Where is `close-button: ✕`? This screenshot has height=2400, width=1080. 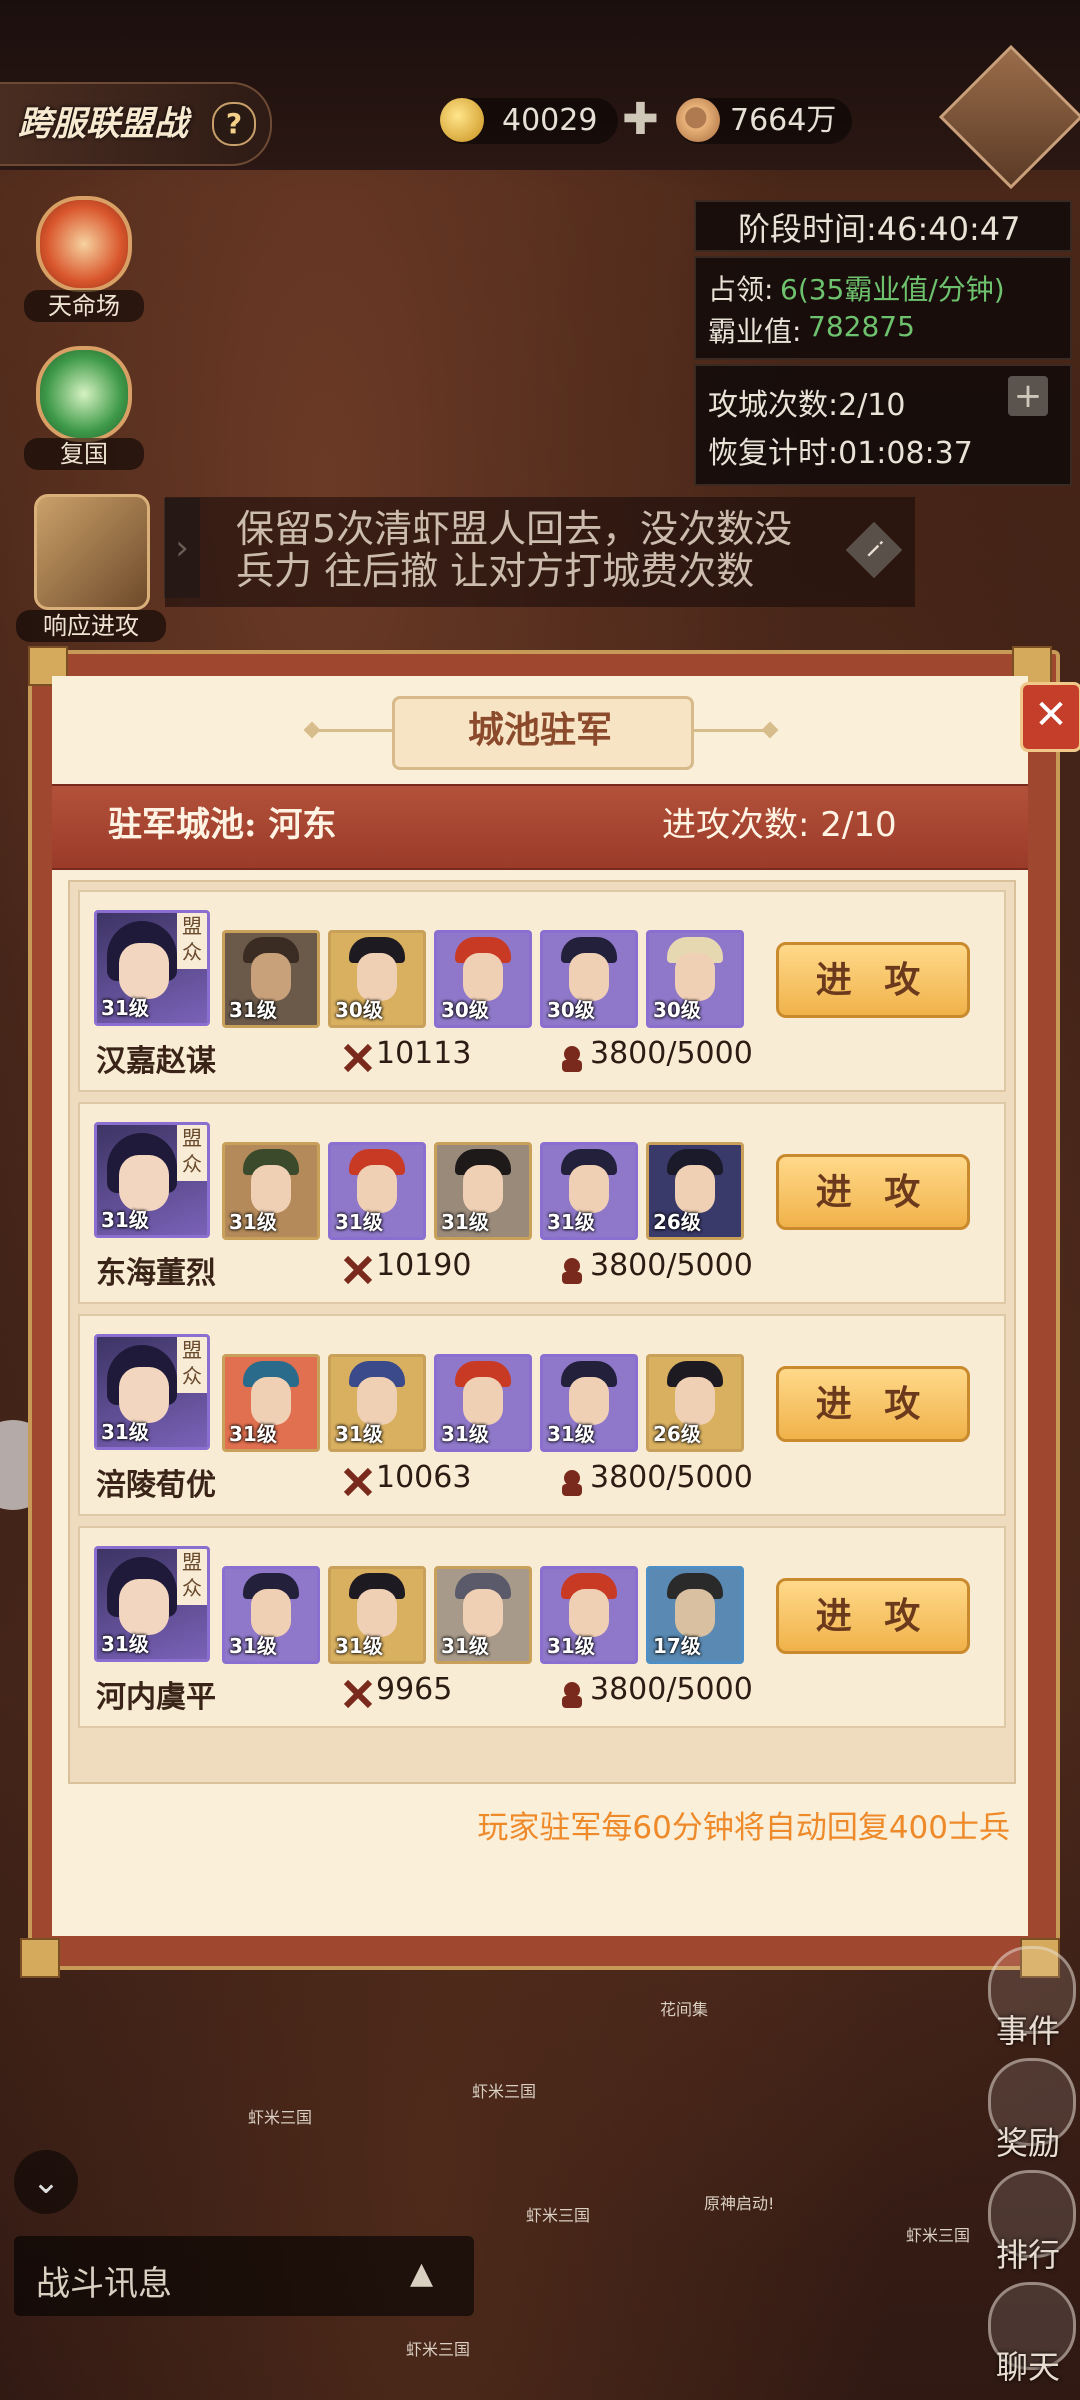 close-button: ✕ is located at coordinates (1050, 717).